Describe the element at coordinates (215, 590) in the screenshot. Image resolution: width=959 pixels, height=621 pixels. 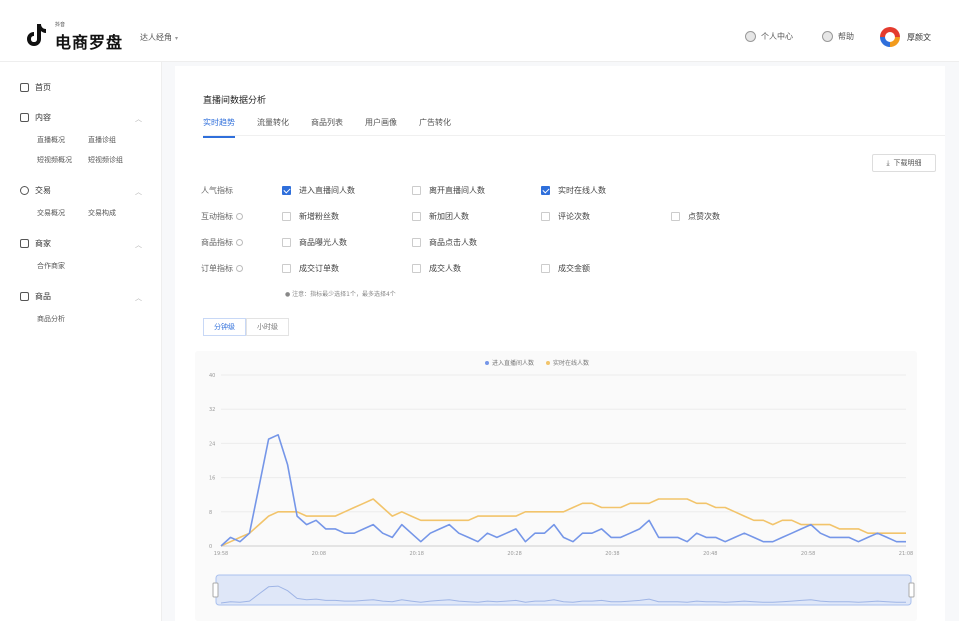
I see `range-handle-left` at that location.